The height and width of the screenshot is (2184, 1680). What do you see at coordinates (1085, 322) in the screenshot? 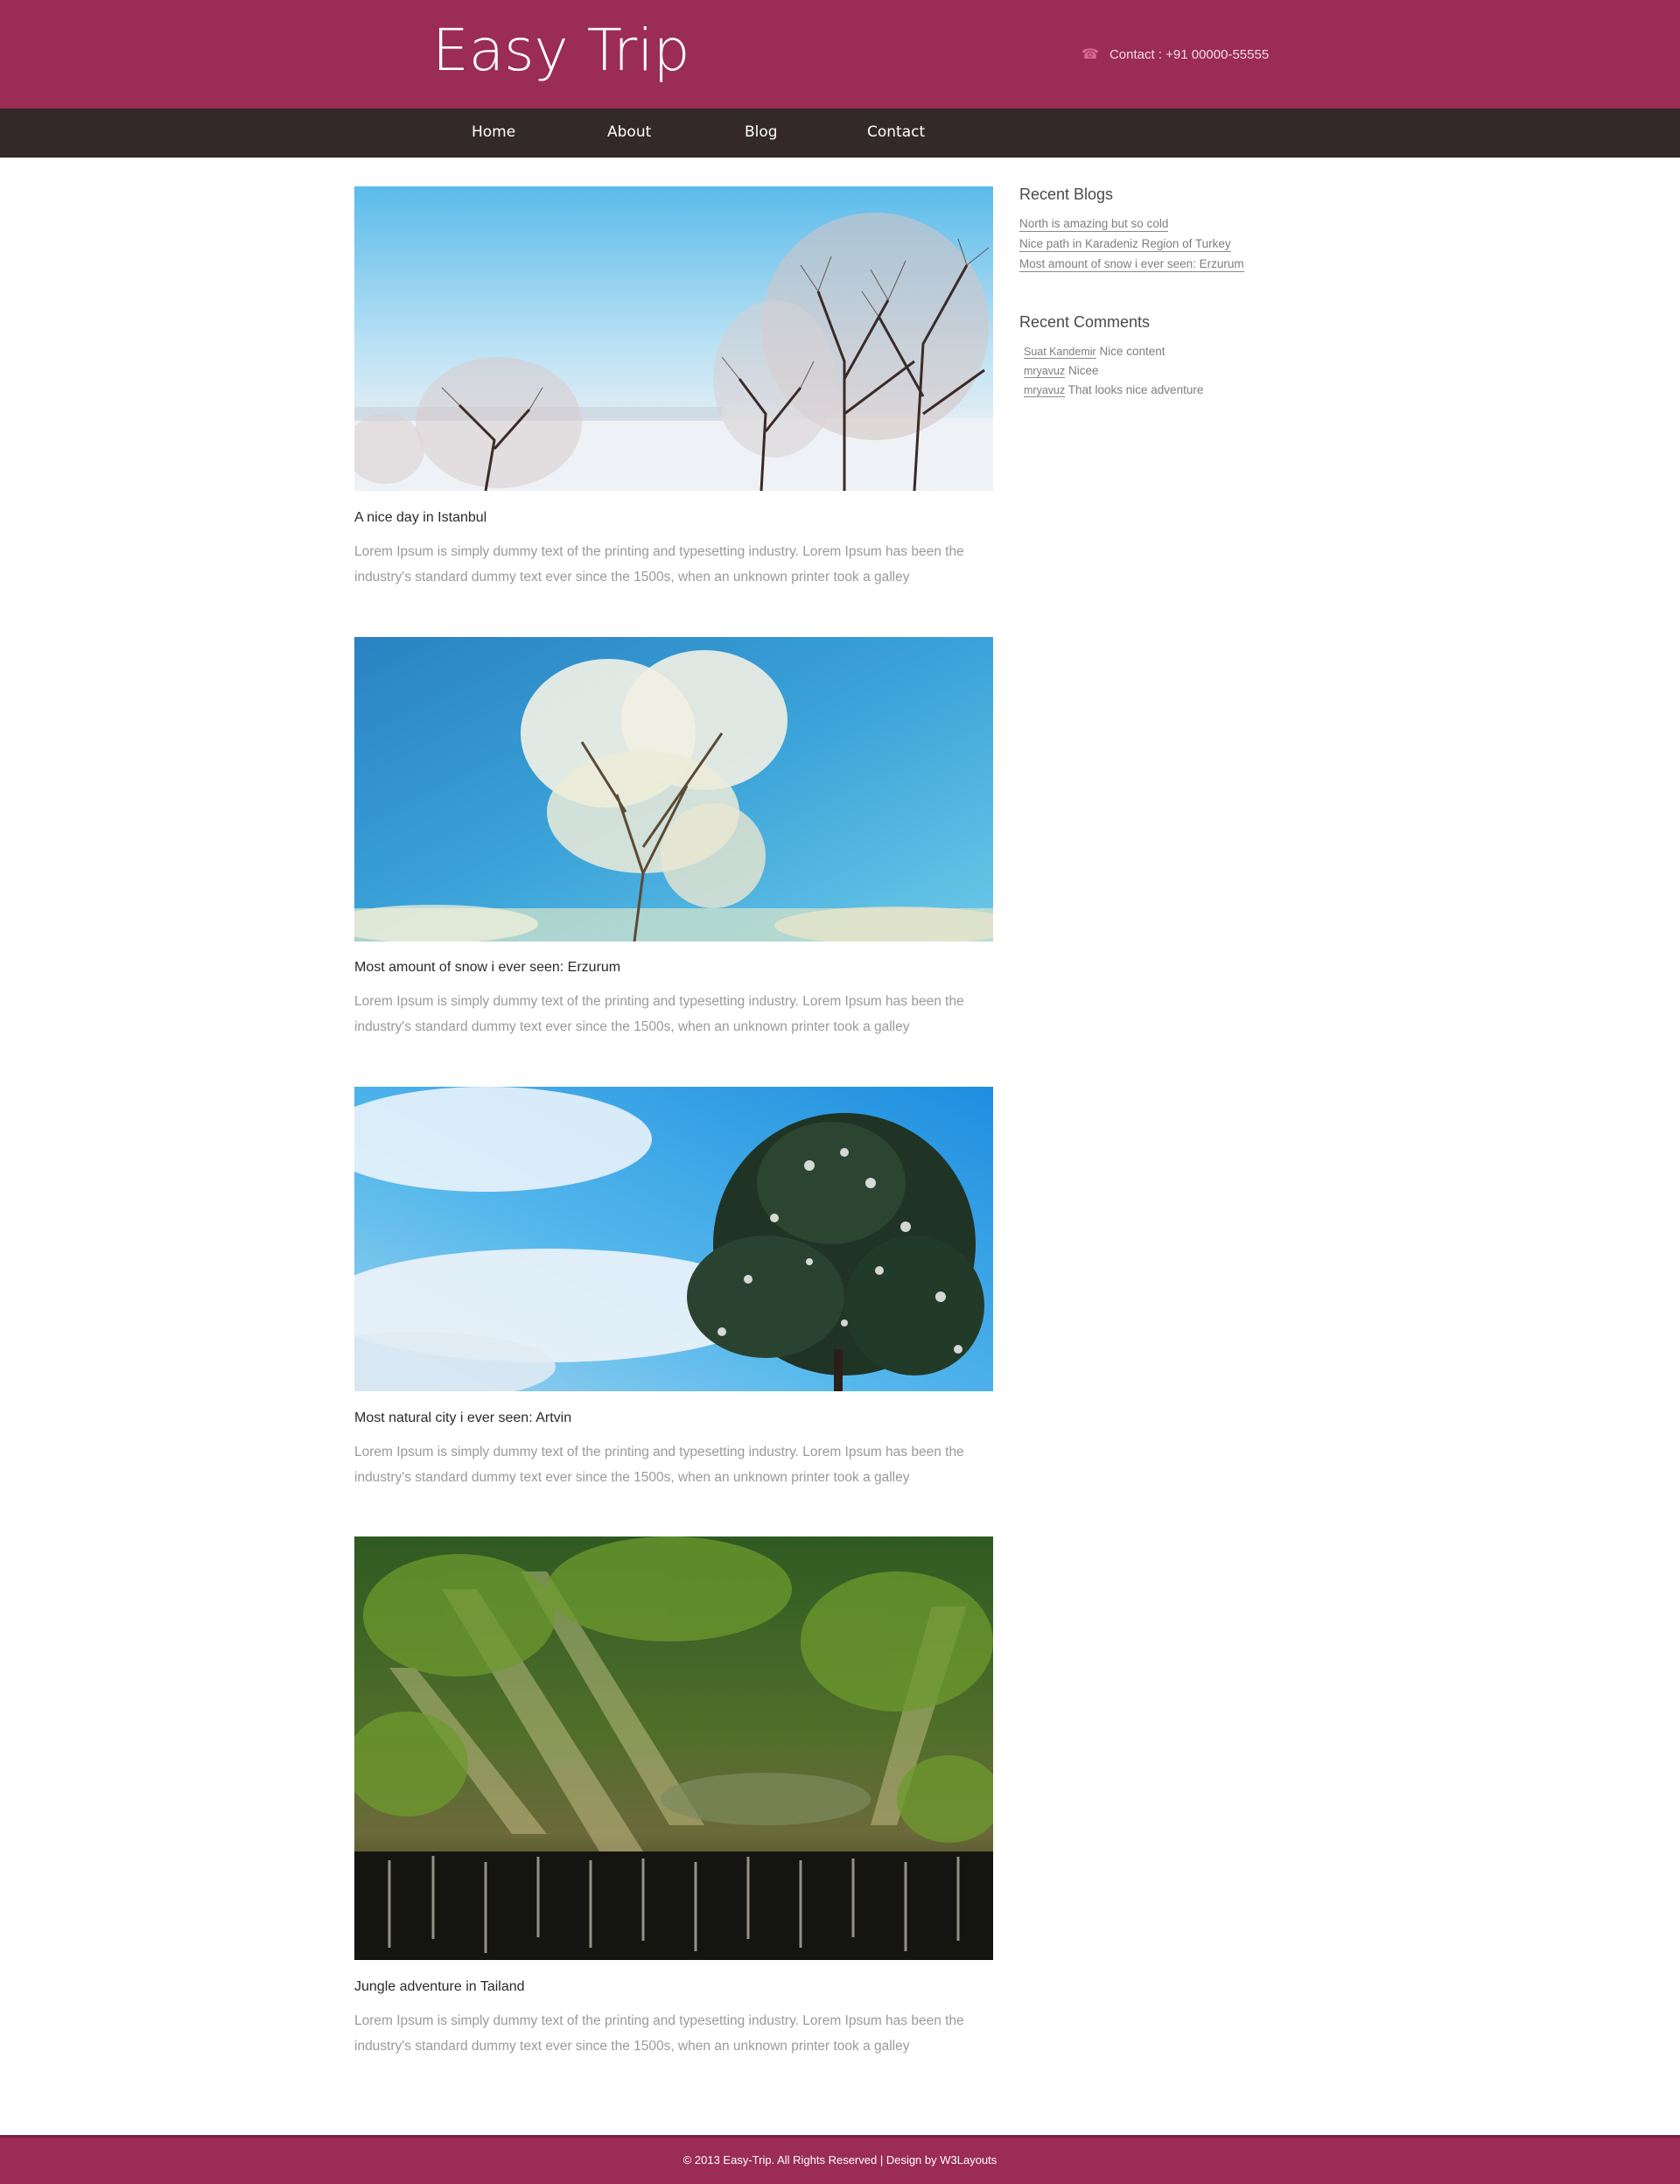
I see `recent-comments-heading: Recent Comments` at bounding box center [1085, 322].